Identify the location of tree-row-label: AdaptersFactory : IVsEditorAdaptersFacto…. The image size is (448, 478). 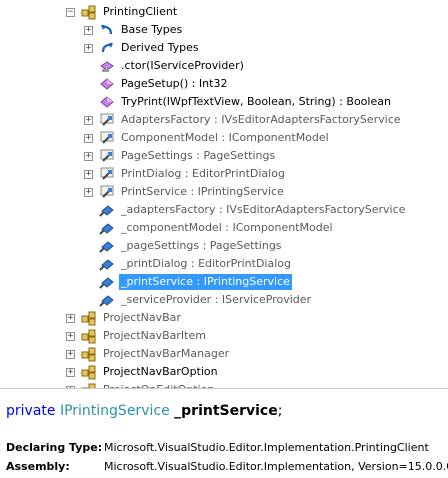
(261, 120).